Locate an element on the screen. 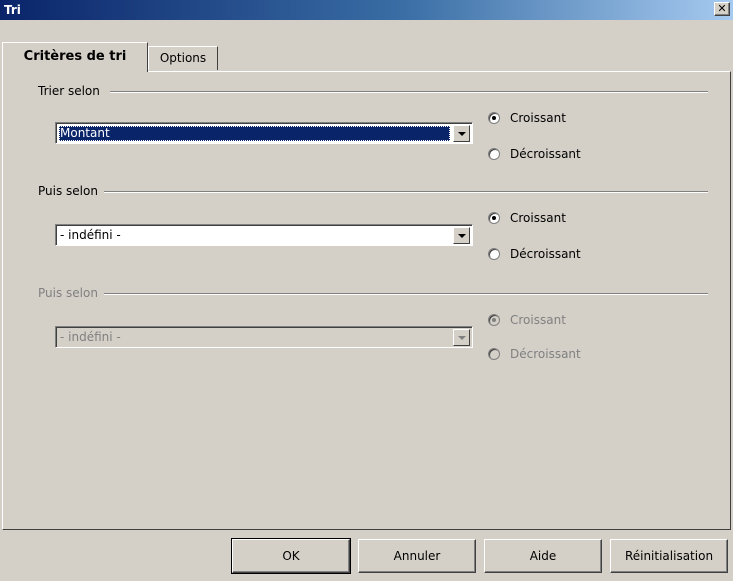 The height and width of the screenshot is (581, 733). sort-key-2-dropdown: - indéfini - is located at coordinates (264, 235).